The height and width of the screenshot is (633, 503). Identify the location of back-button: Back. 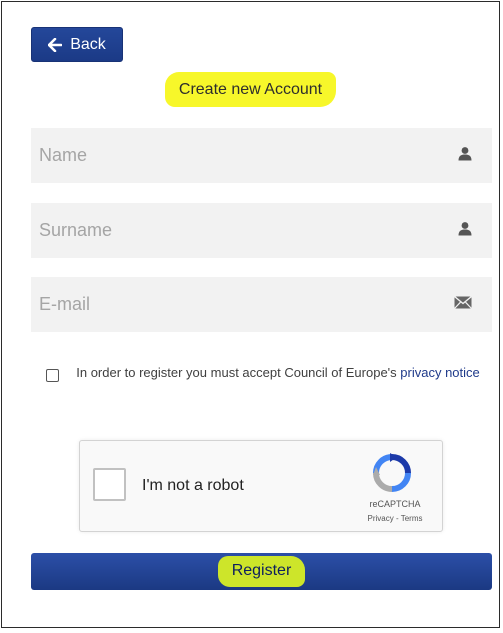
(77, 44).